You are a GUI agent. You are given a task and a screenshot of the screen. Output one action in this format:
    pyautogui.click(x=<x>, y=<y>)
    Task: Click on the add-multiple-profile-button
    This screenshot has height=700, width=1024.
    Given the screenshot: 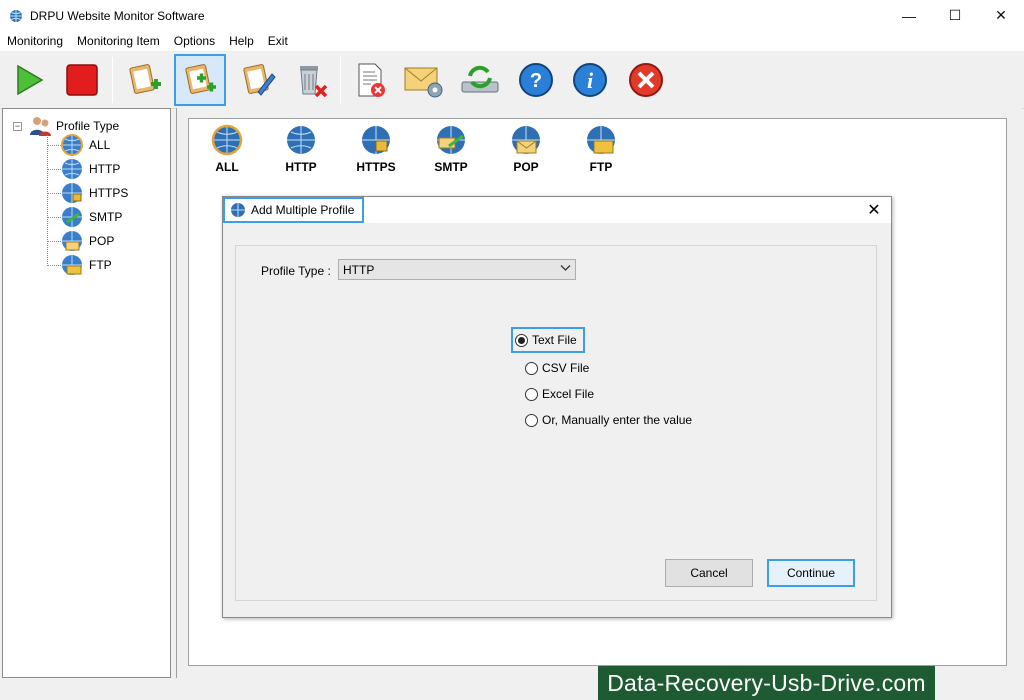 What is the action you would take?
    pyautogui.click(x=200, y=80)
    